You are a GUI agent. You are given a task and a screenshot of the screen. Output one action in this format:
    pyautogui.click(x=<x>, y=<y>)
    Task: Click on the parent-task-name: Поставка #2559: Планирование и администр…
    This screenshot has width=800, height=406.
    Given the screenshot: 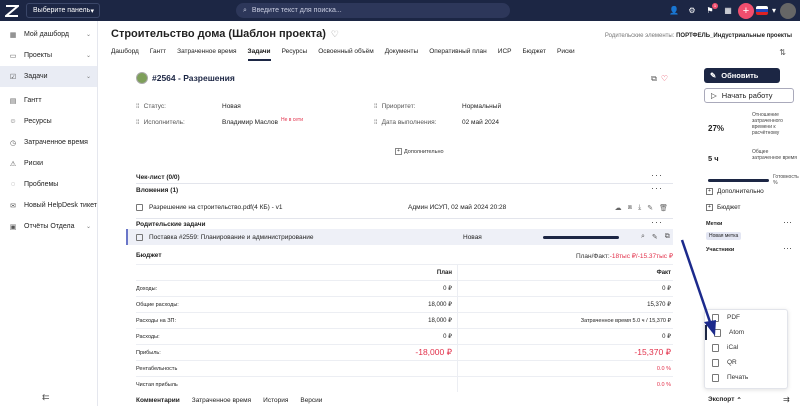 What is the action you would take?
    pyautogui.click(x=306, y=237)
    